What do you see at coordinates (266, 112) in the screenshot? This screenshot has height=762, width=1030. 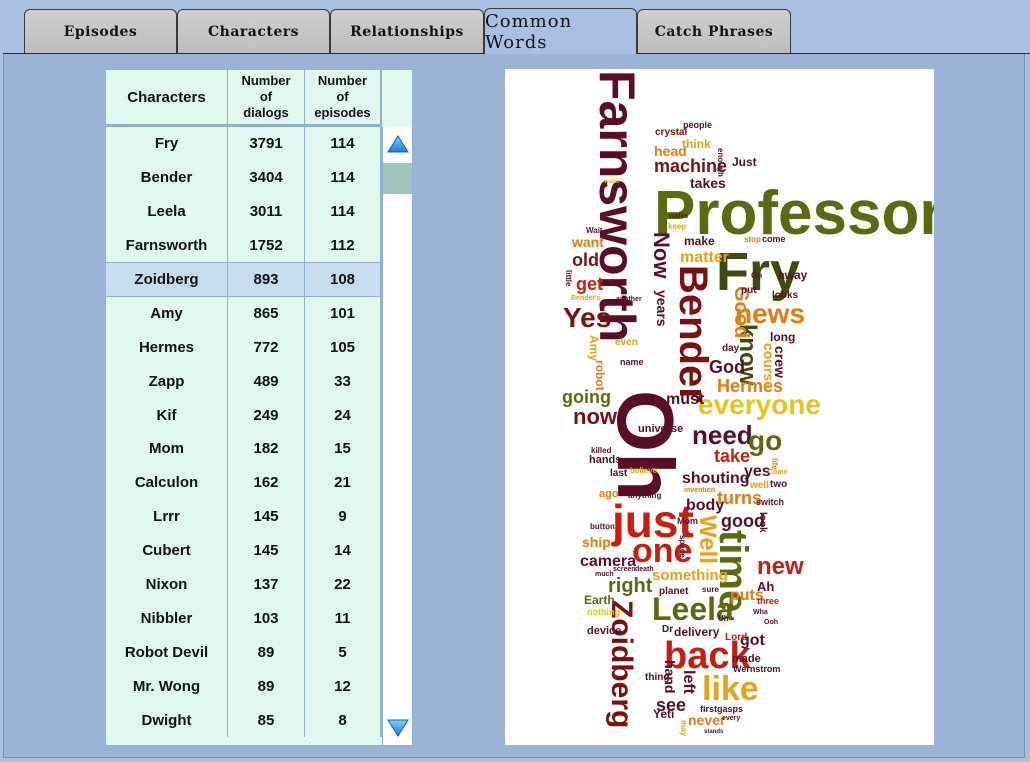 I see `header-dialogs-line3: dialogs` at bounding box center [266, 112].